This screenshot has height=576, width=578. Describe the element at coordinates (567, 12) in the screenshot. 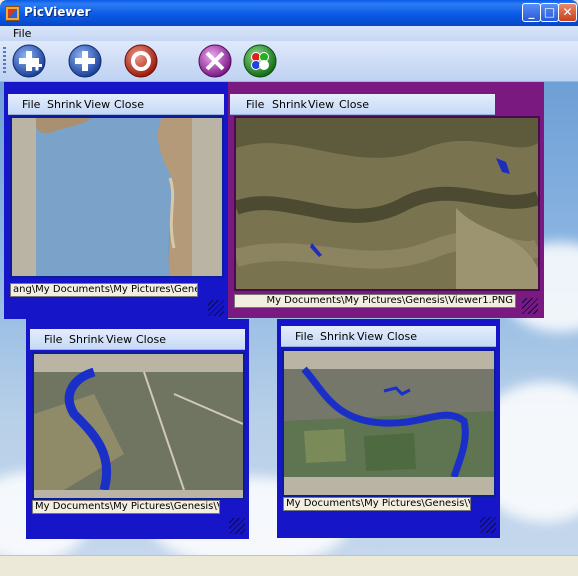

I see `close-button: ✕` at that location.